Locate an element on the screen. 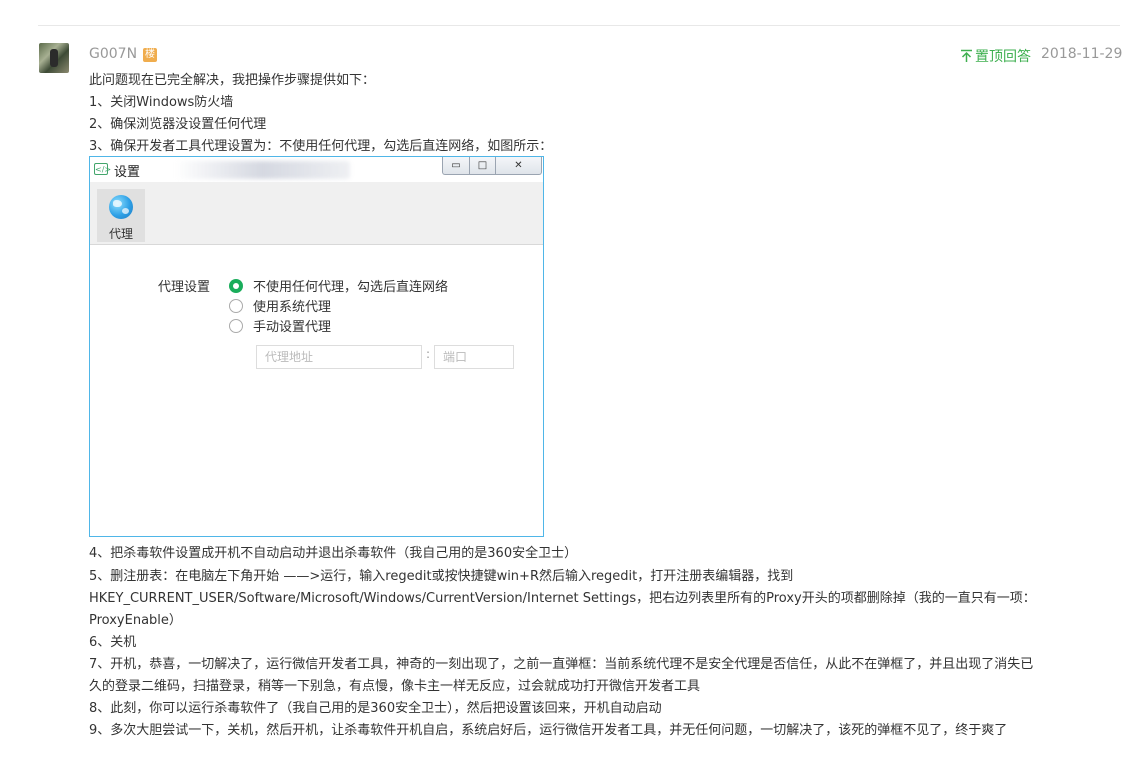 The image size is (1142, 777). post-date: 2018-11-29 is located at coordinates (1082, 54).